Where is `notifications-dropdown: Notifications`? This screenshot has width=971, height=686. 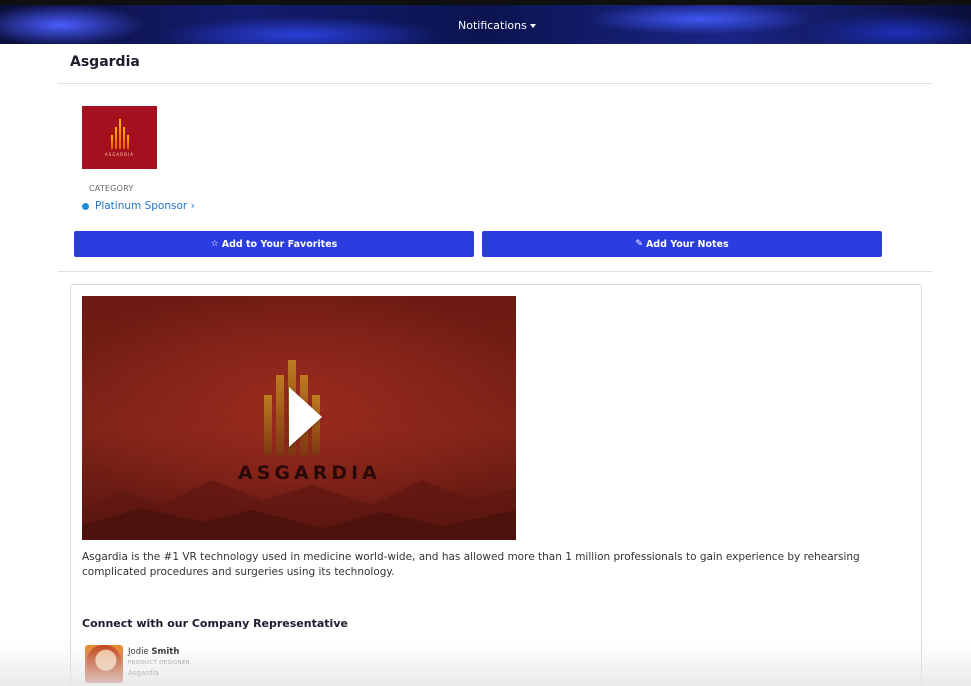 notifications-dropdown: Notifications is located at coordinates (497, 25).